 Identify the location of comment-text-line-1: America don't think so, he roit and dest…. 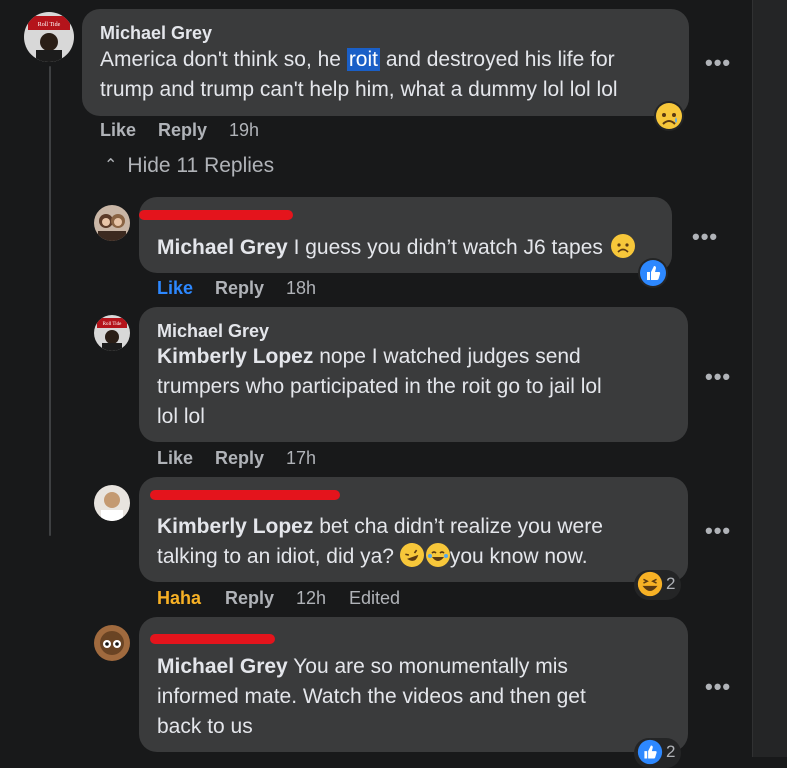
(357, 60).